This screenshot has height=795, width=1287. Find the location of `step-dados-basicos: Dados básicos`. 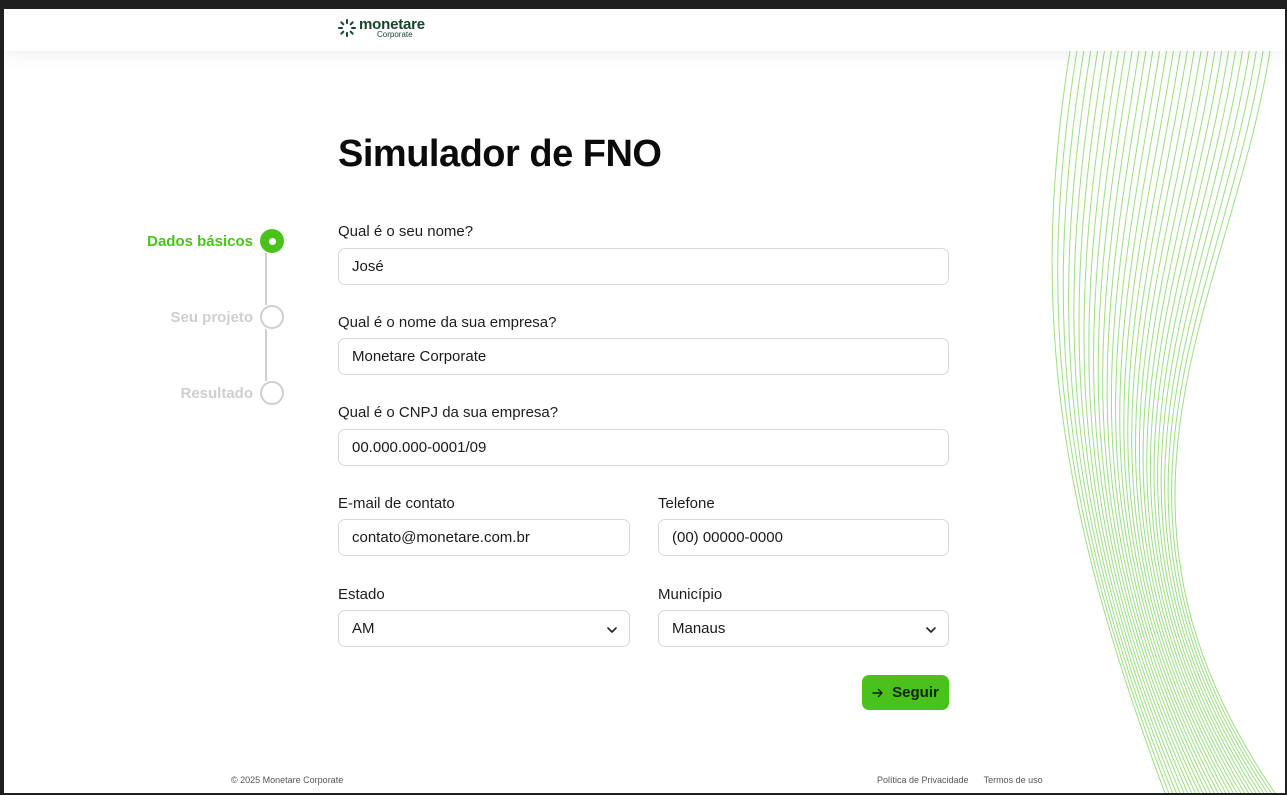

step-dados-basicos: Dados básicos is located at coordinates (215, 241).